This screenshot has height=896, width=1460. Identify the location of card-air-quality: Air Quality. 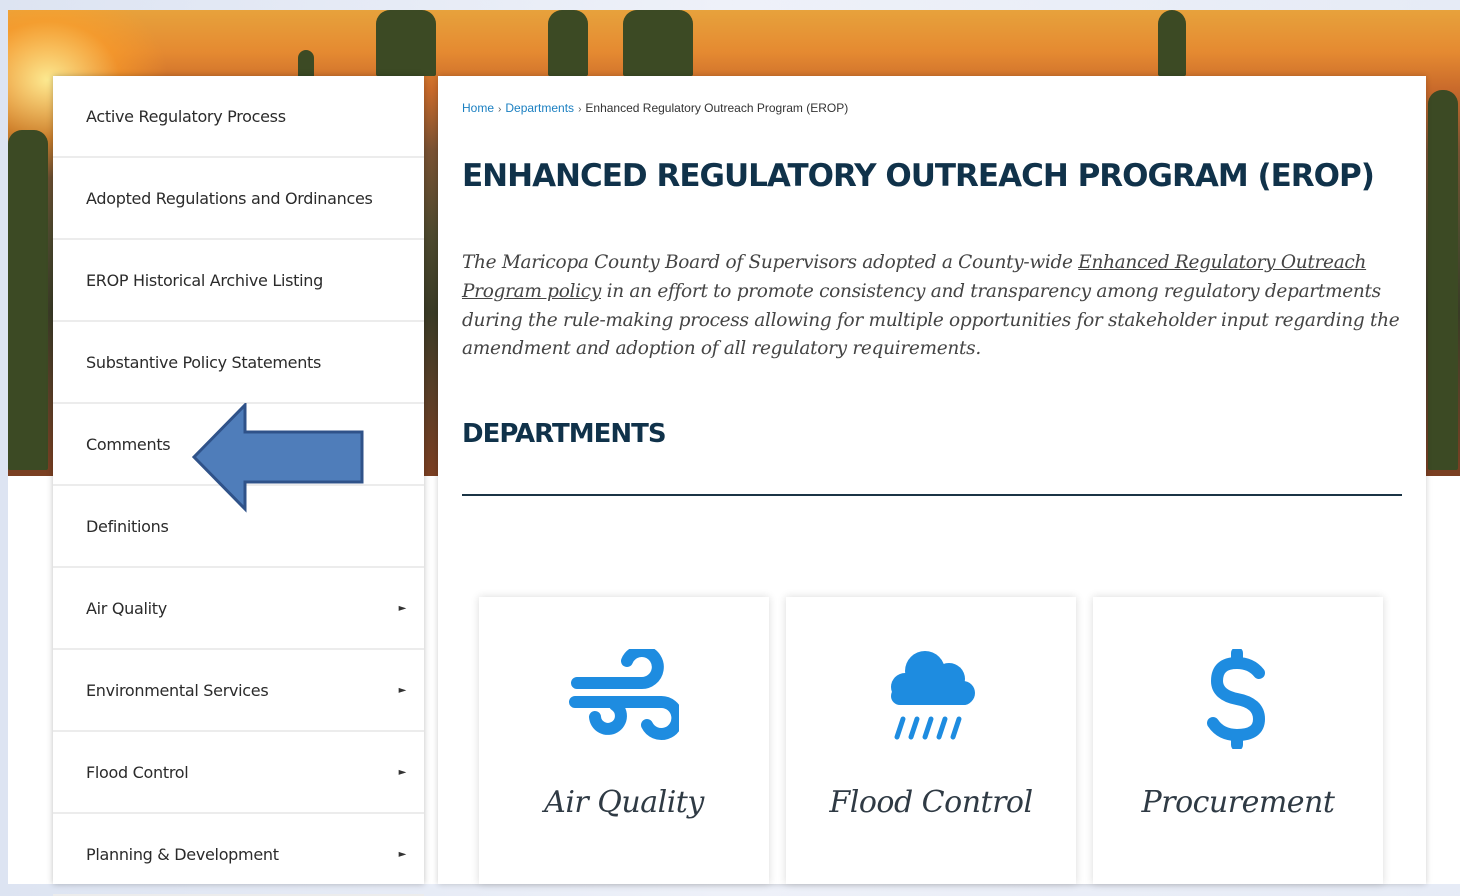
(624, 740).